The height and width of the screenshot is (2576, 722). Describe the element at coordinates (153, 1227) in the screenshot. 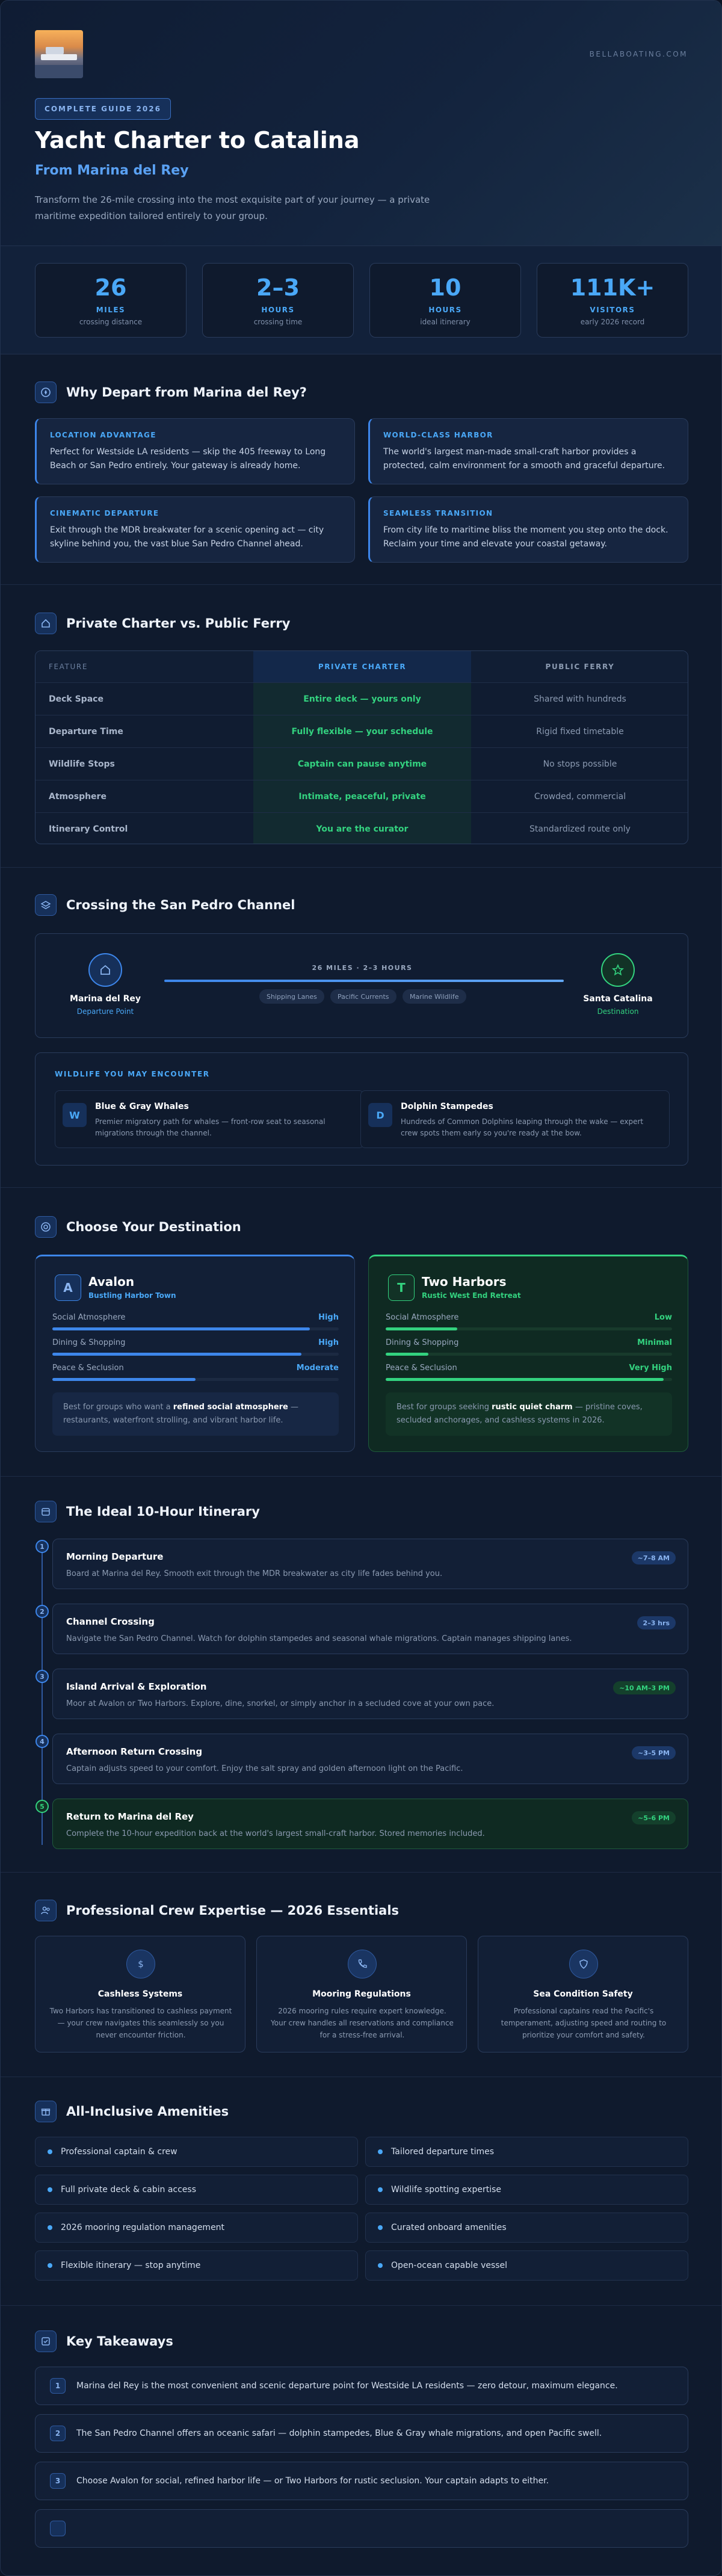

I see `section-title: Choose Your Destination` at that location.